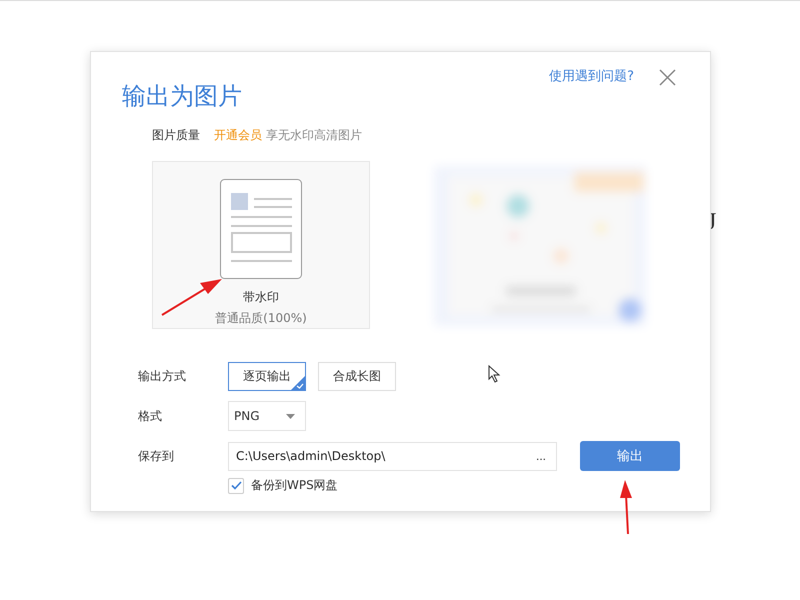 Image resolution: width=800 pixels, height=600 pixels. I want to click on format-label: 格式, so click(150, 416).